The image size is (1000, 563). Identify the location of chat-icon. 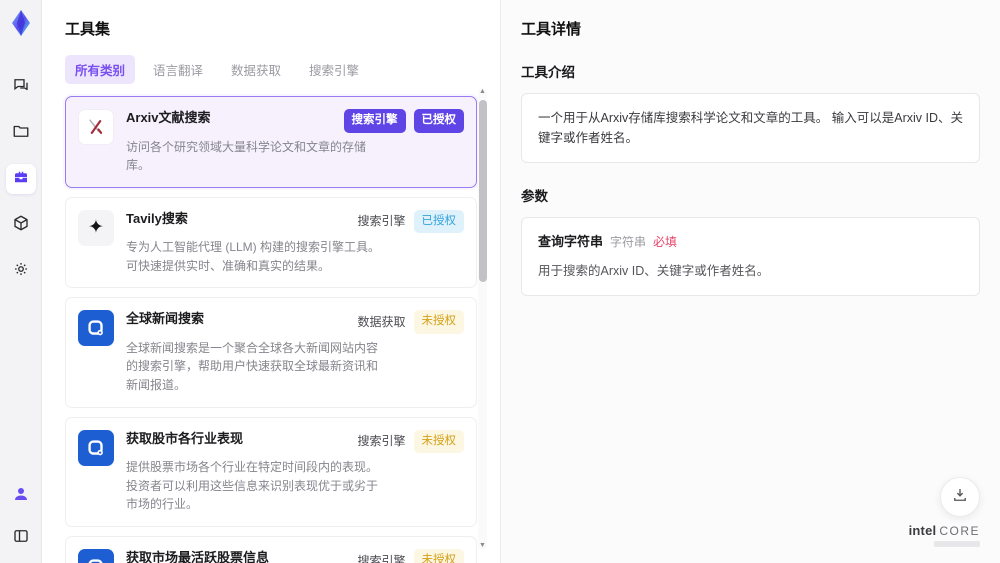
(21, 87).